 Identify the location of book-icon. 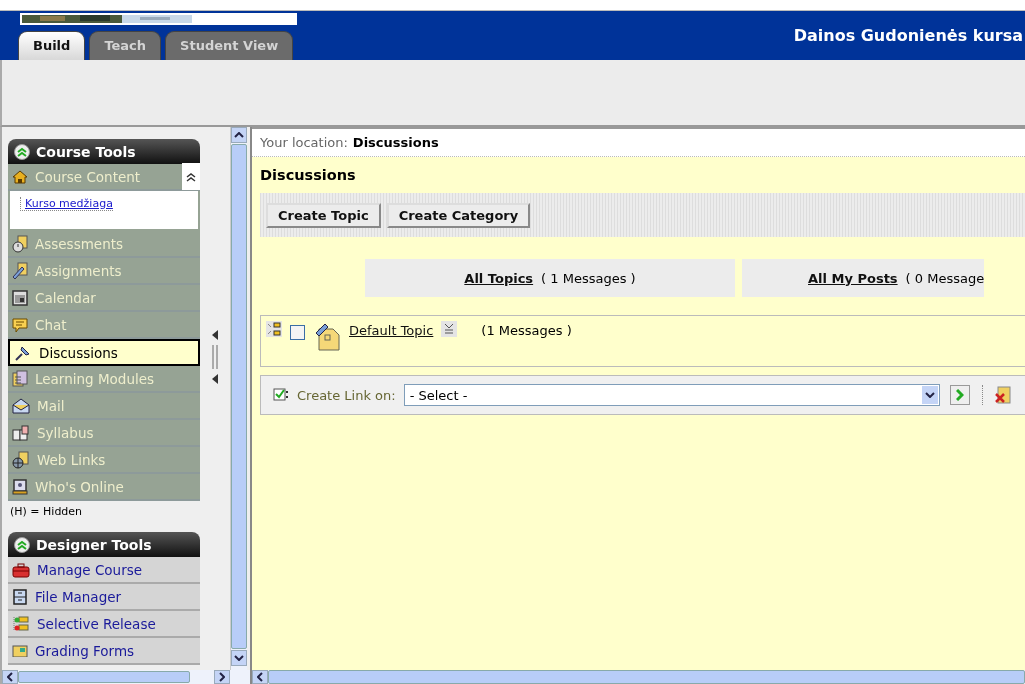
(21, 432).